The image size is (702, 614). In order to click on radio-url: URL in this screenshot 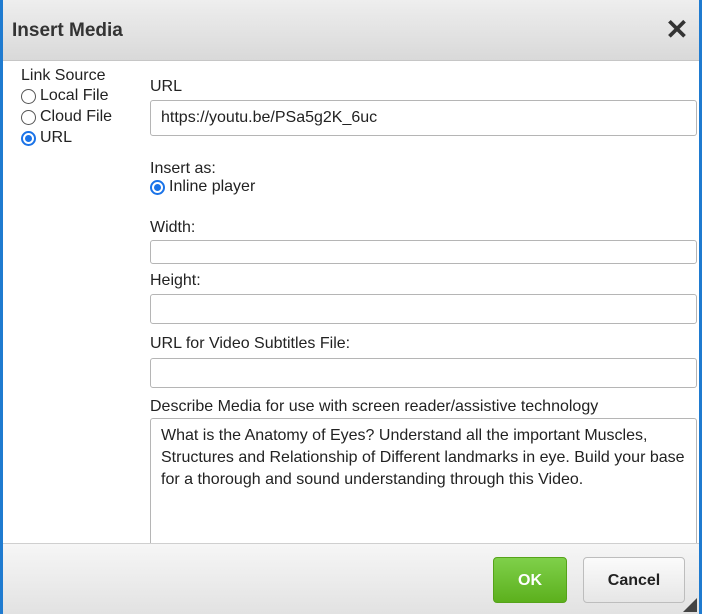, I will do `click(66, 138)`.